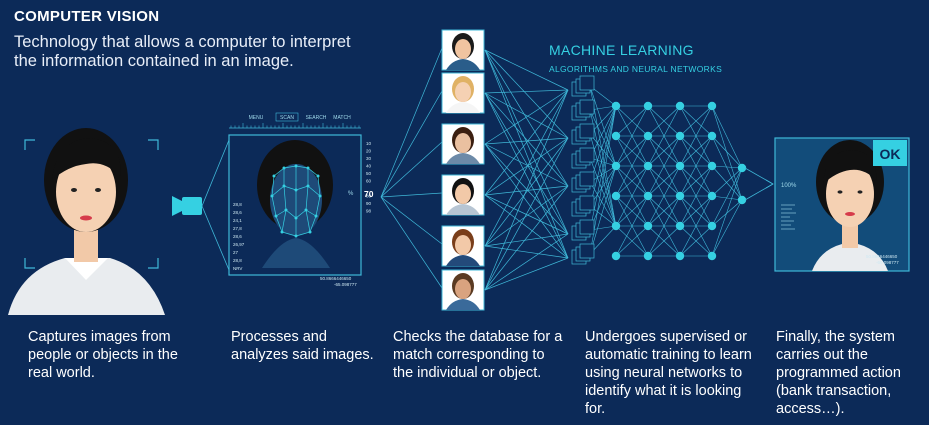  Describe the element at coordinates (351, 194) in the screenshot. I see `scanner-percent: %` at that location.